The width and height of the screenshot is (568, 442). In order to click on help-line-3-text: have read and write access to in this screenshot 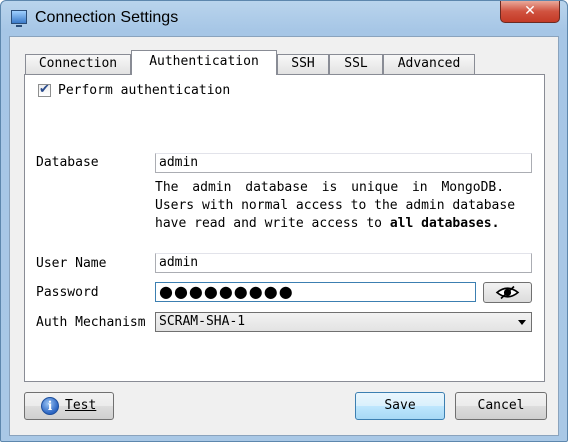, I will do `click(272, 223)`.